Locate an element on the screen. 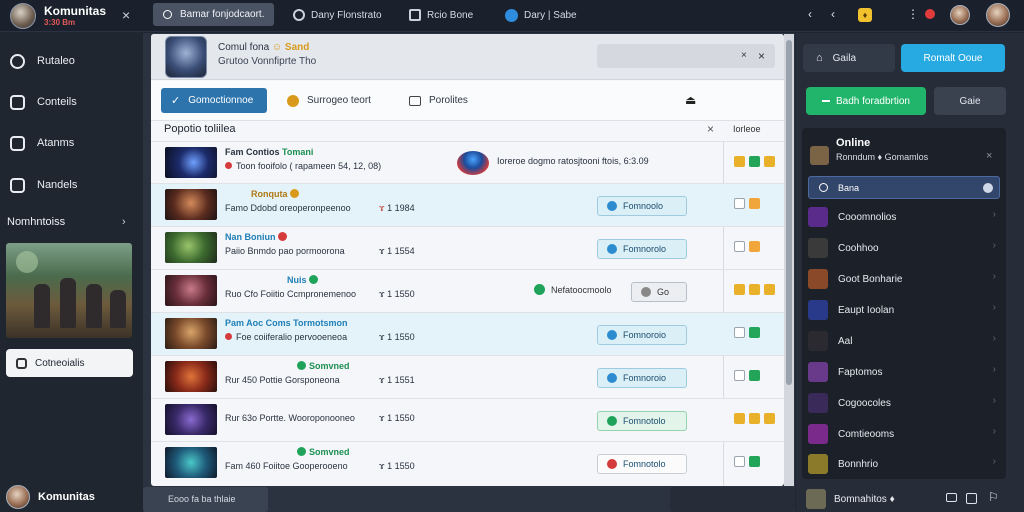 The height and width of the screenshot is (512, 1024). chat-icon is located at coordinates (17, 61).